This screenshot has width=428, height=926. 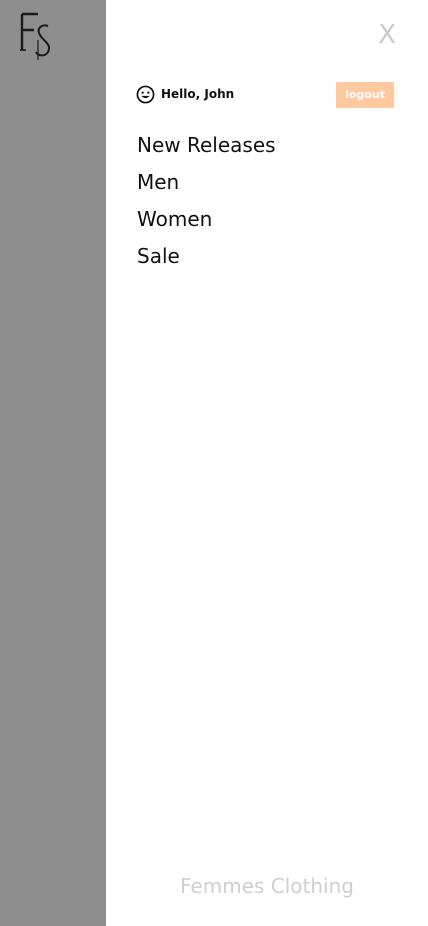 I want to click on nav-item-sale: Sale, so click(x=206, y=259).